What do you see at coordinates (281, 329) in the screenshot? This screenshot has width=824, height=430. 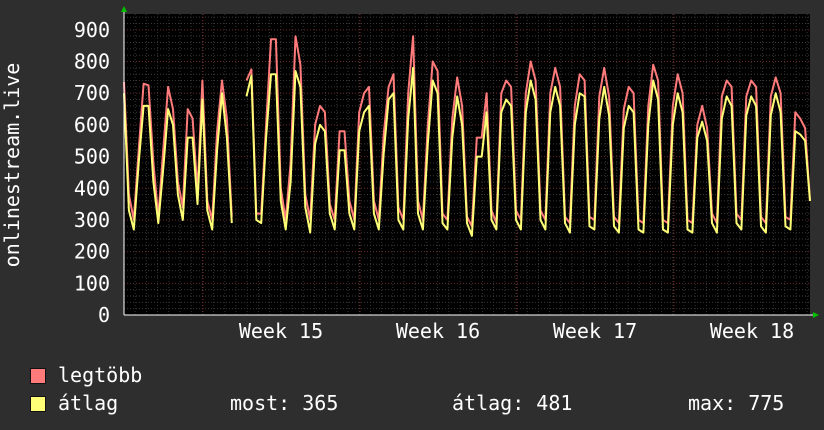 I see `x-tick-label: Week 15` at bounding box center [281, 329].